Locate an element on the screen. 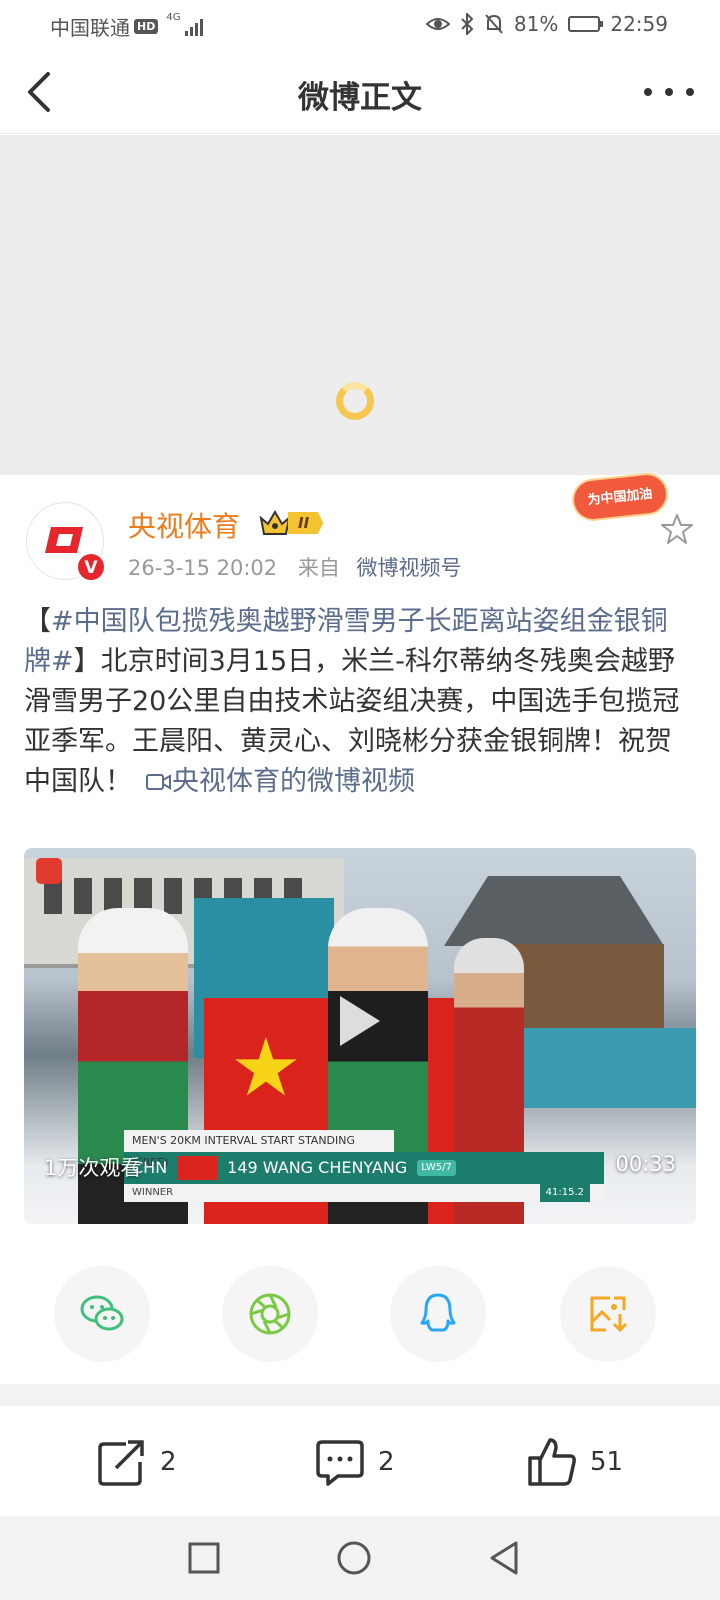  thumbs-up-icon is located at coordinates (552, 1462).